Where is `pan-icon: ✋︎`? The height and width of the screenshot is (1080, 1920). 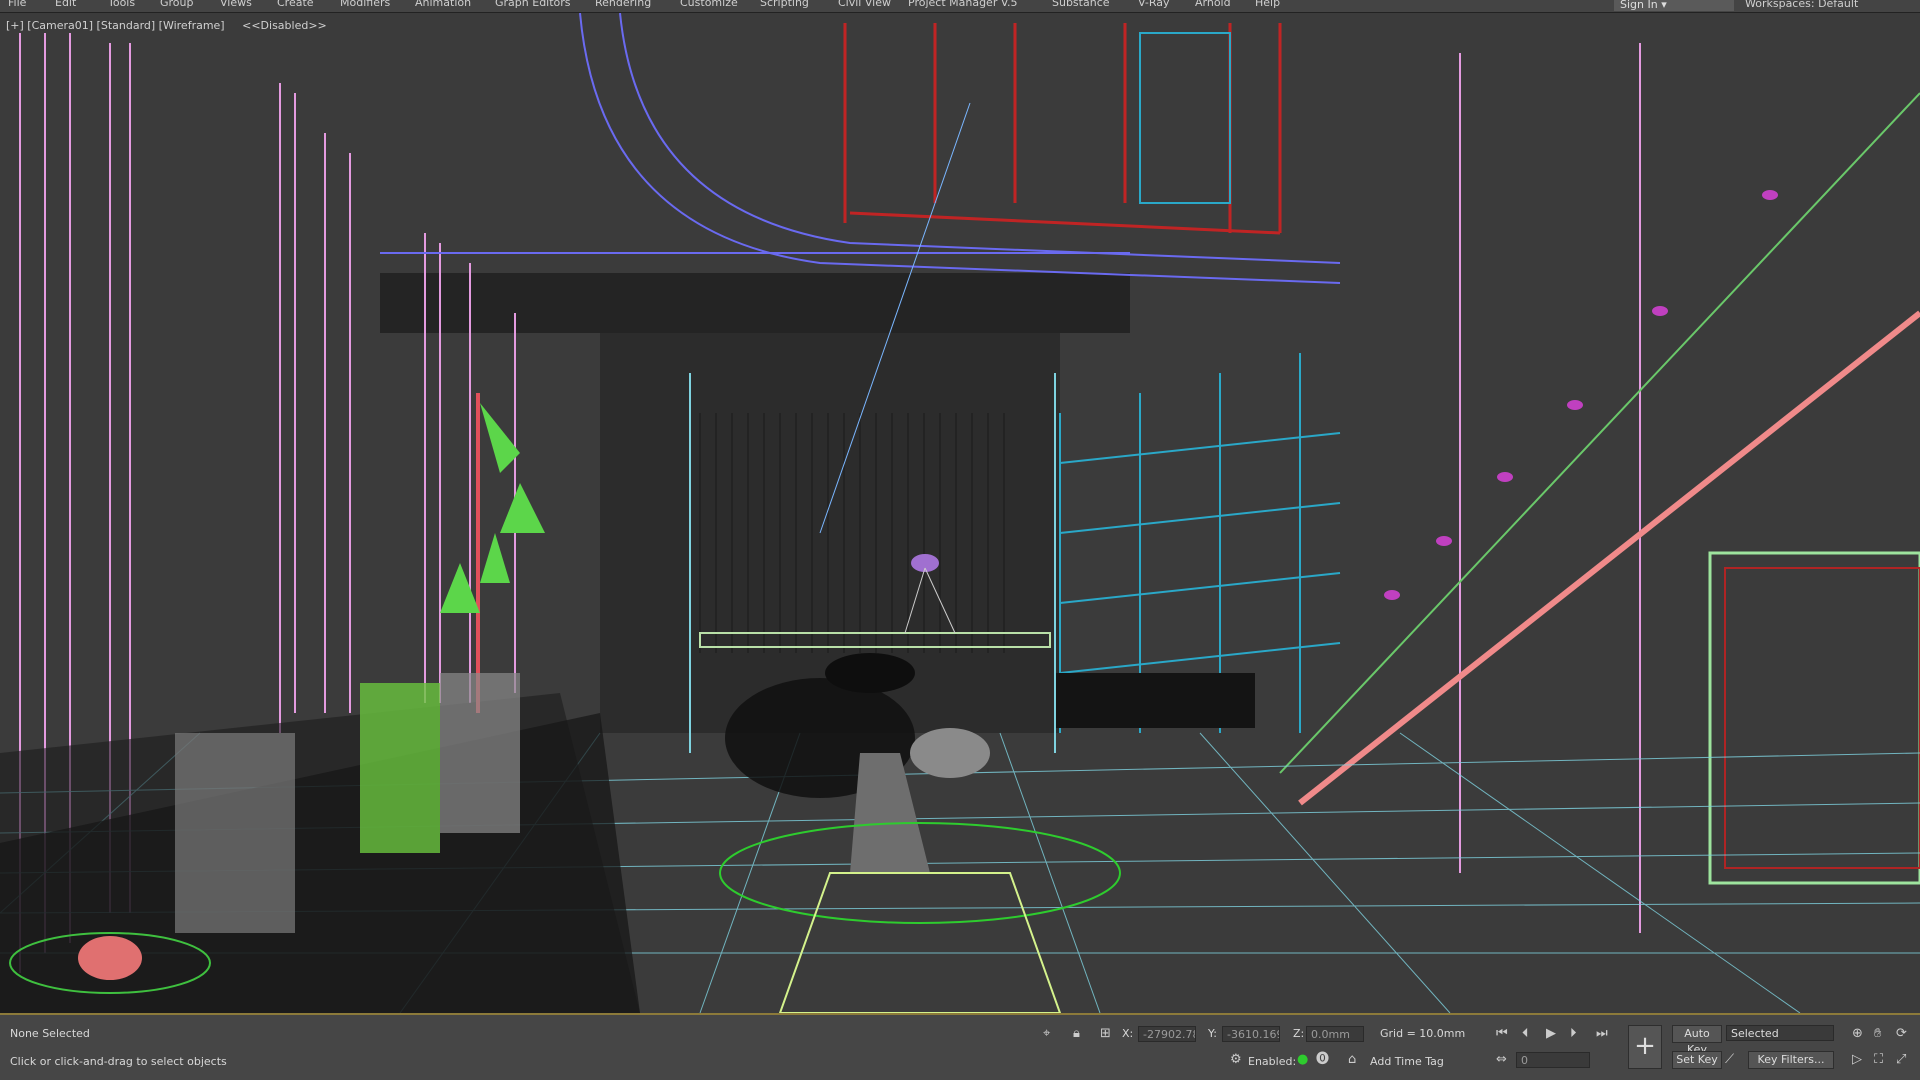 pan-icon: ✋︎ is located at coordinates (1877, 1034).